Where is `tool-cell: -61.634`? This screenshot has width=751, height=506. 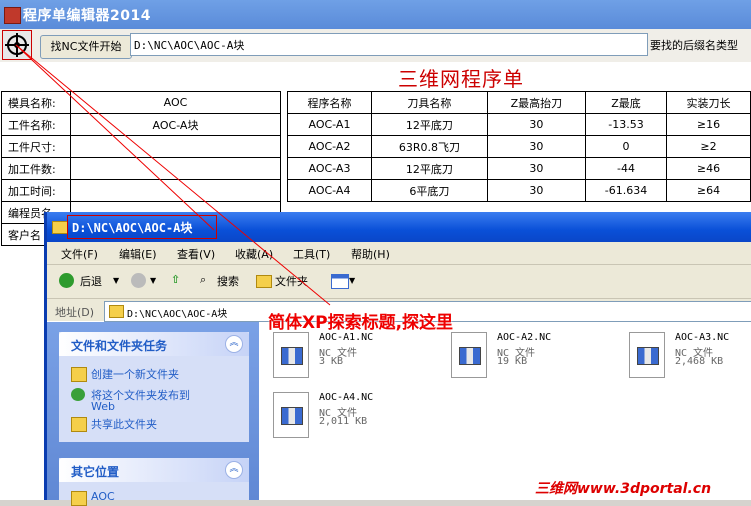
tool-cell: -61.634 is located at coordinates (626, 190).